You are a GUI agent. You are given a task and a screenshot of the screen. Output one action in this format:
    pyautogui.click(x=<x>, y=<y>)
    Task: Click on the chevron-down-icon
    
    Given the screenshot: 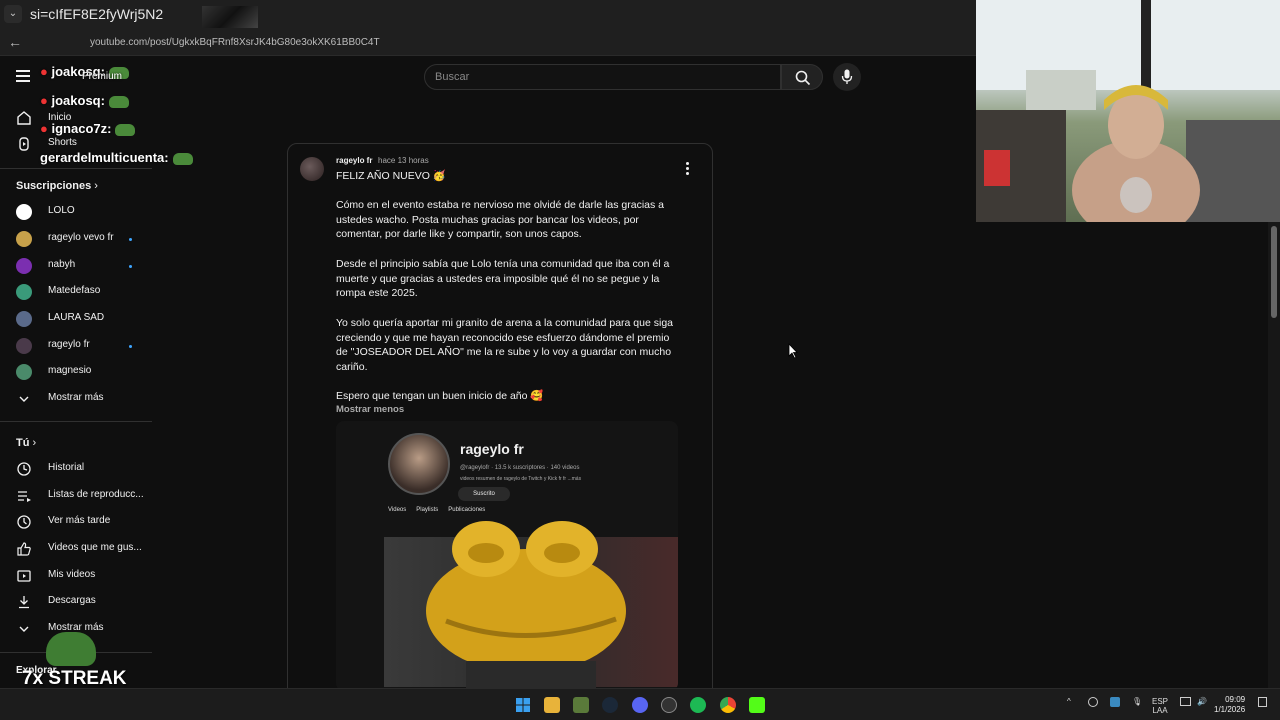 What is the action you would take?
    pyautogui.click(x=24, y=399)
    